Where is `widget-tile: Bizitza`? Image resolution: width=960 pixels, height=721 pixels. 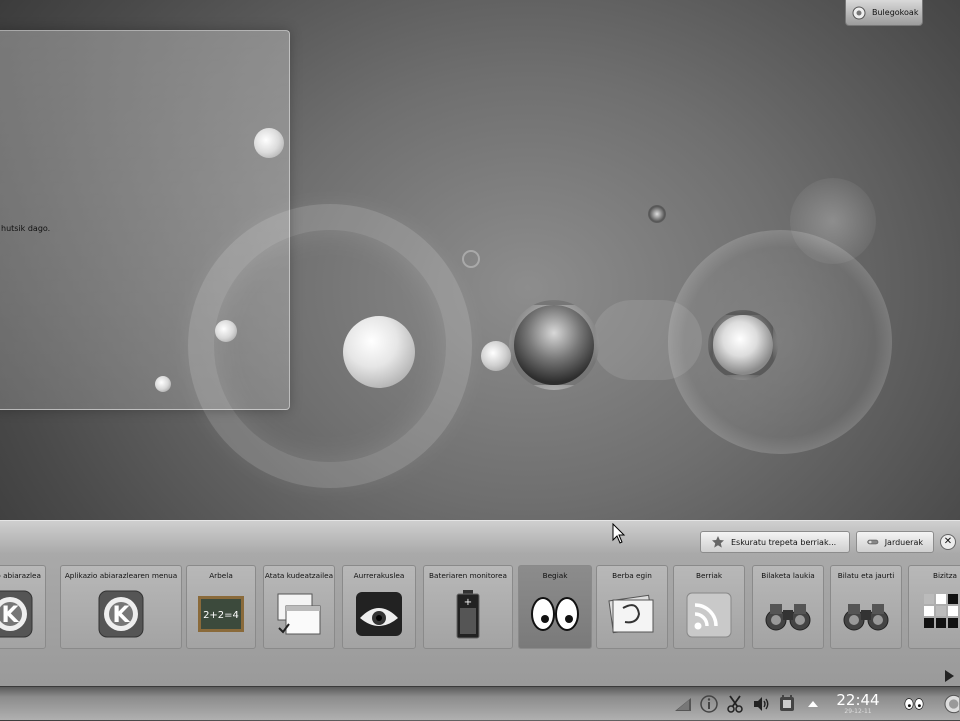
widget-tile: Bizitza is located at coordinates (934, 607).